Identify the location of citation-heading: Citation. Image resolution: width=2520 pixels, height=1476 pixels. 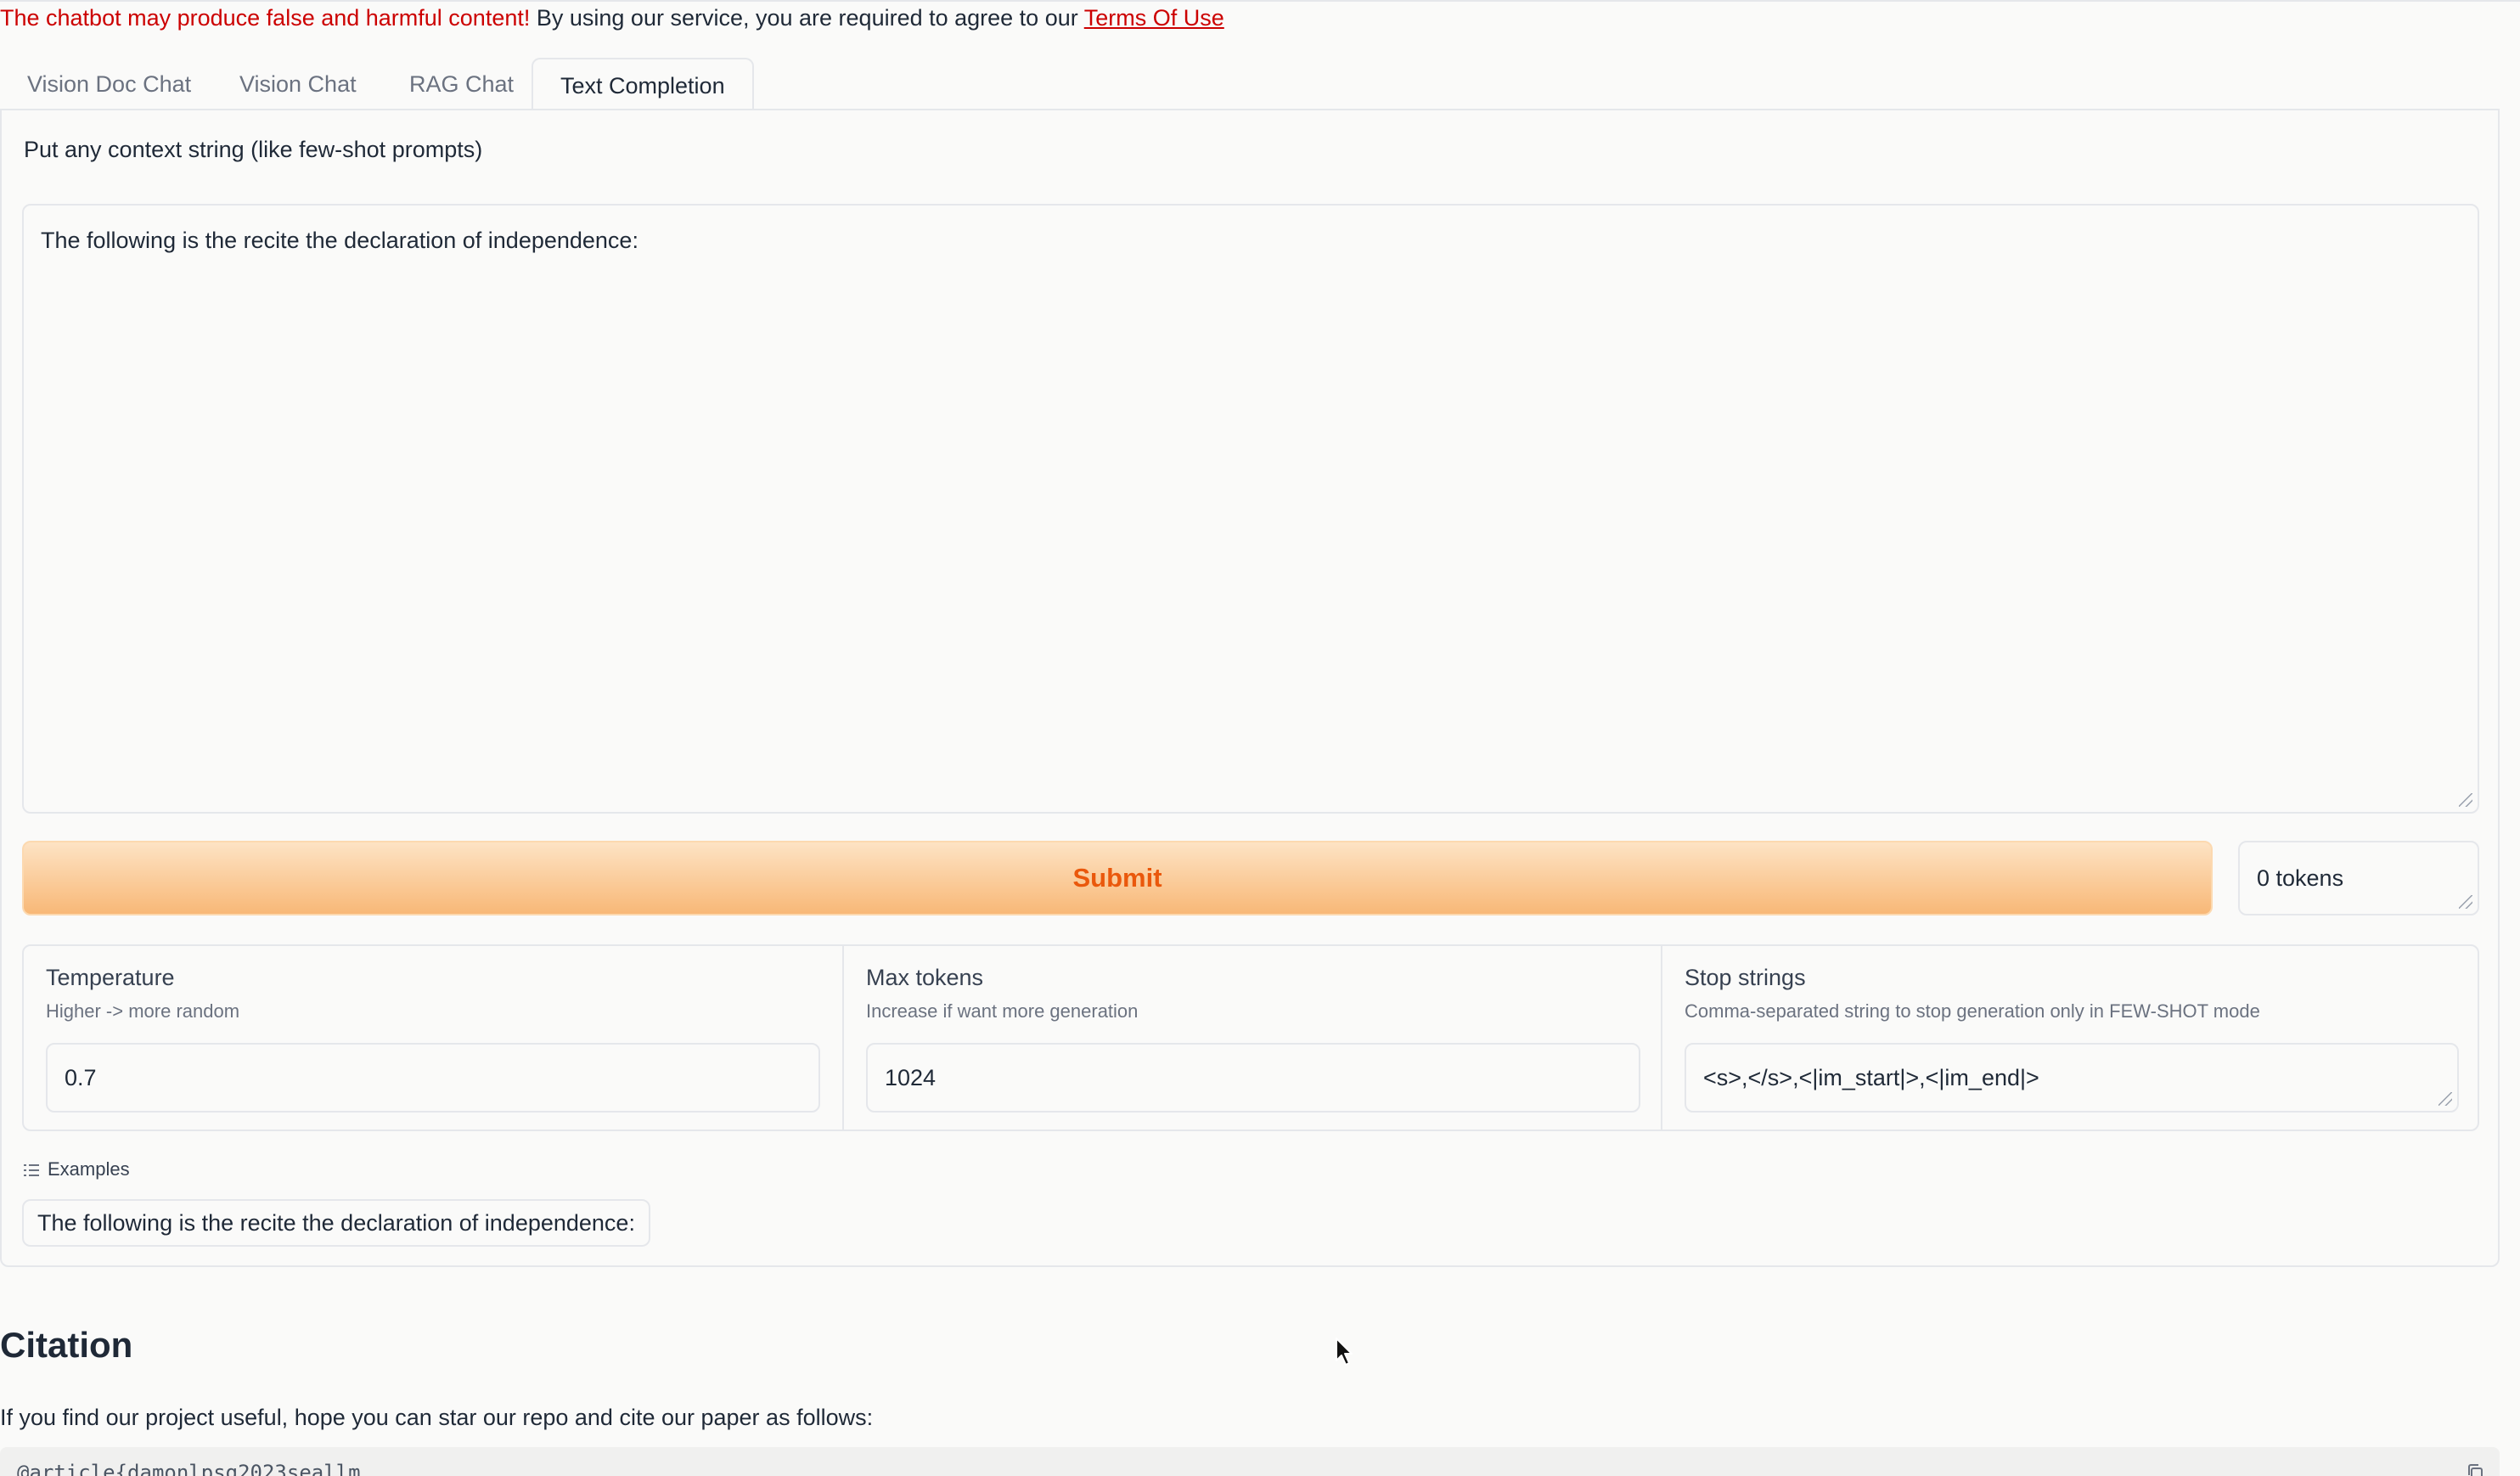
(66, 1345).